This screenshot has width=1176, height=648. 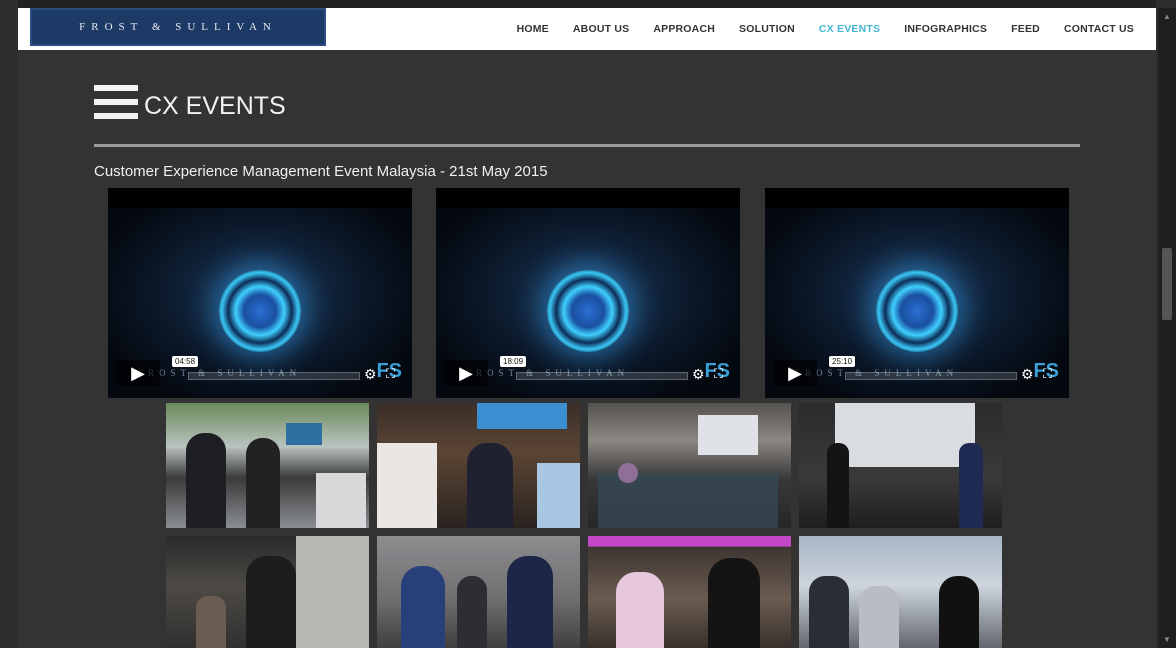 What do you see at coordinates (1025, 29) in the screenshot?
I see `nav-feed: FEED` at bounding box center [1025, 29].